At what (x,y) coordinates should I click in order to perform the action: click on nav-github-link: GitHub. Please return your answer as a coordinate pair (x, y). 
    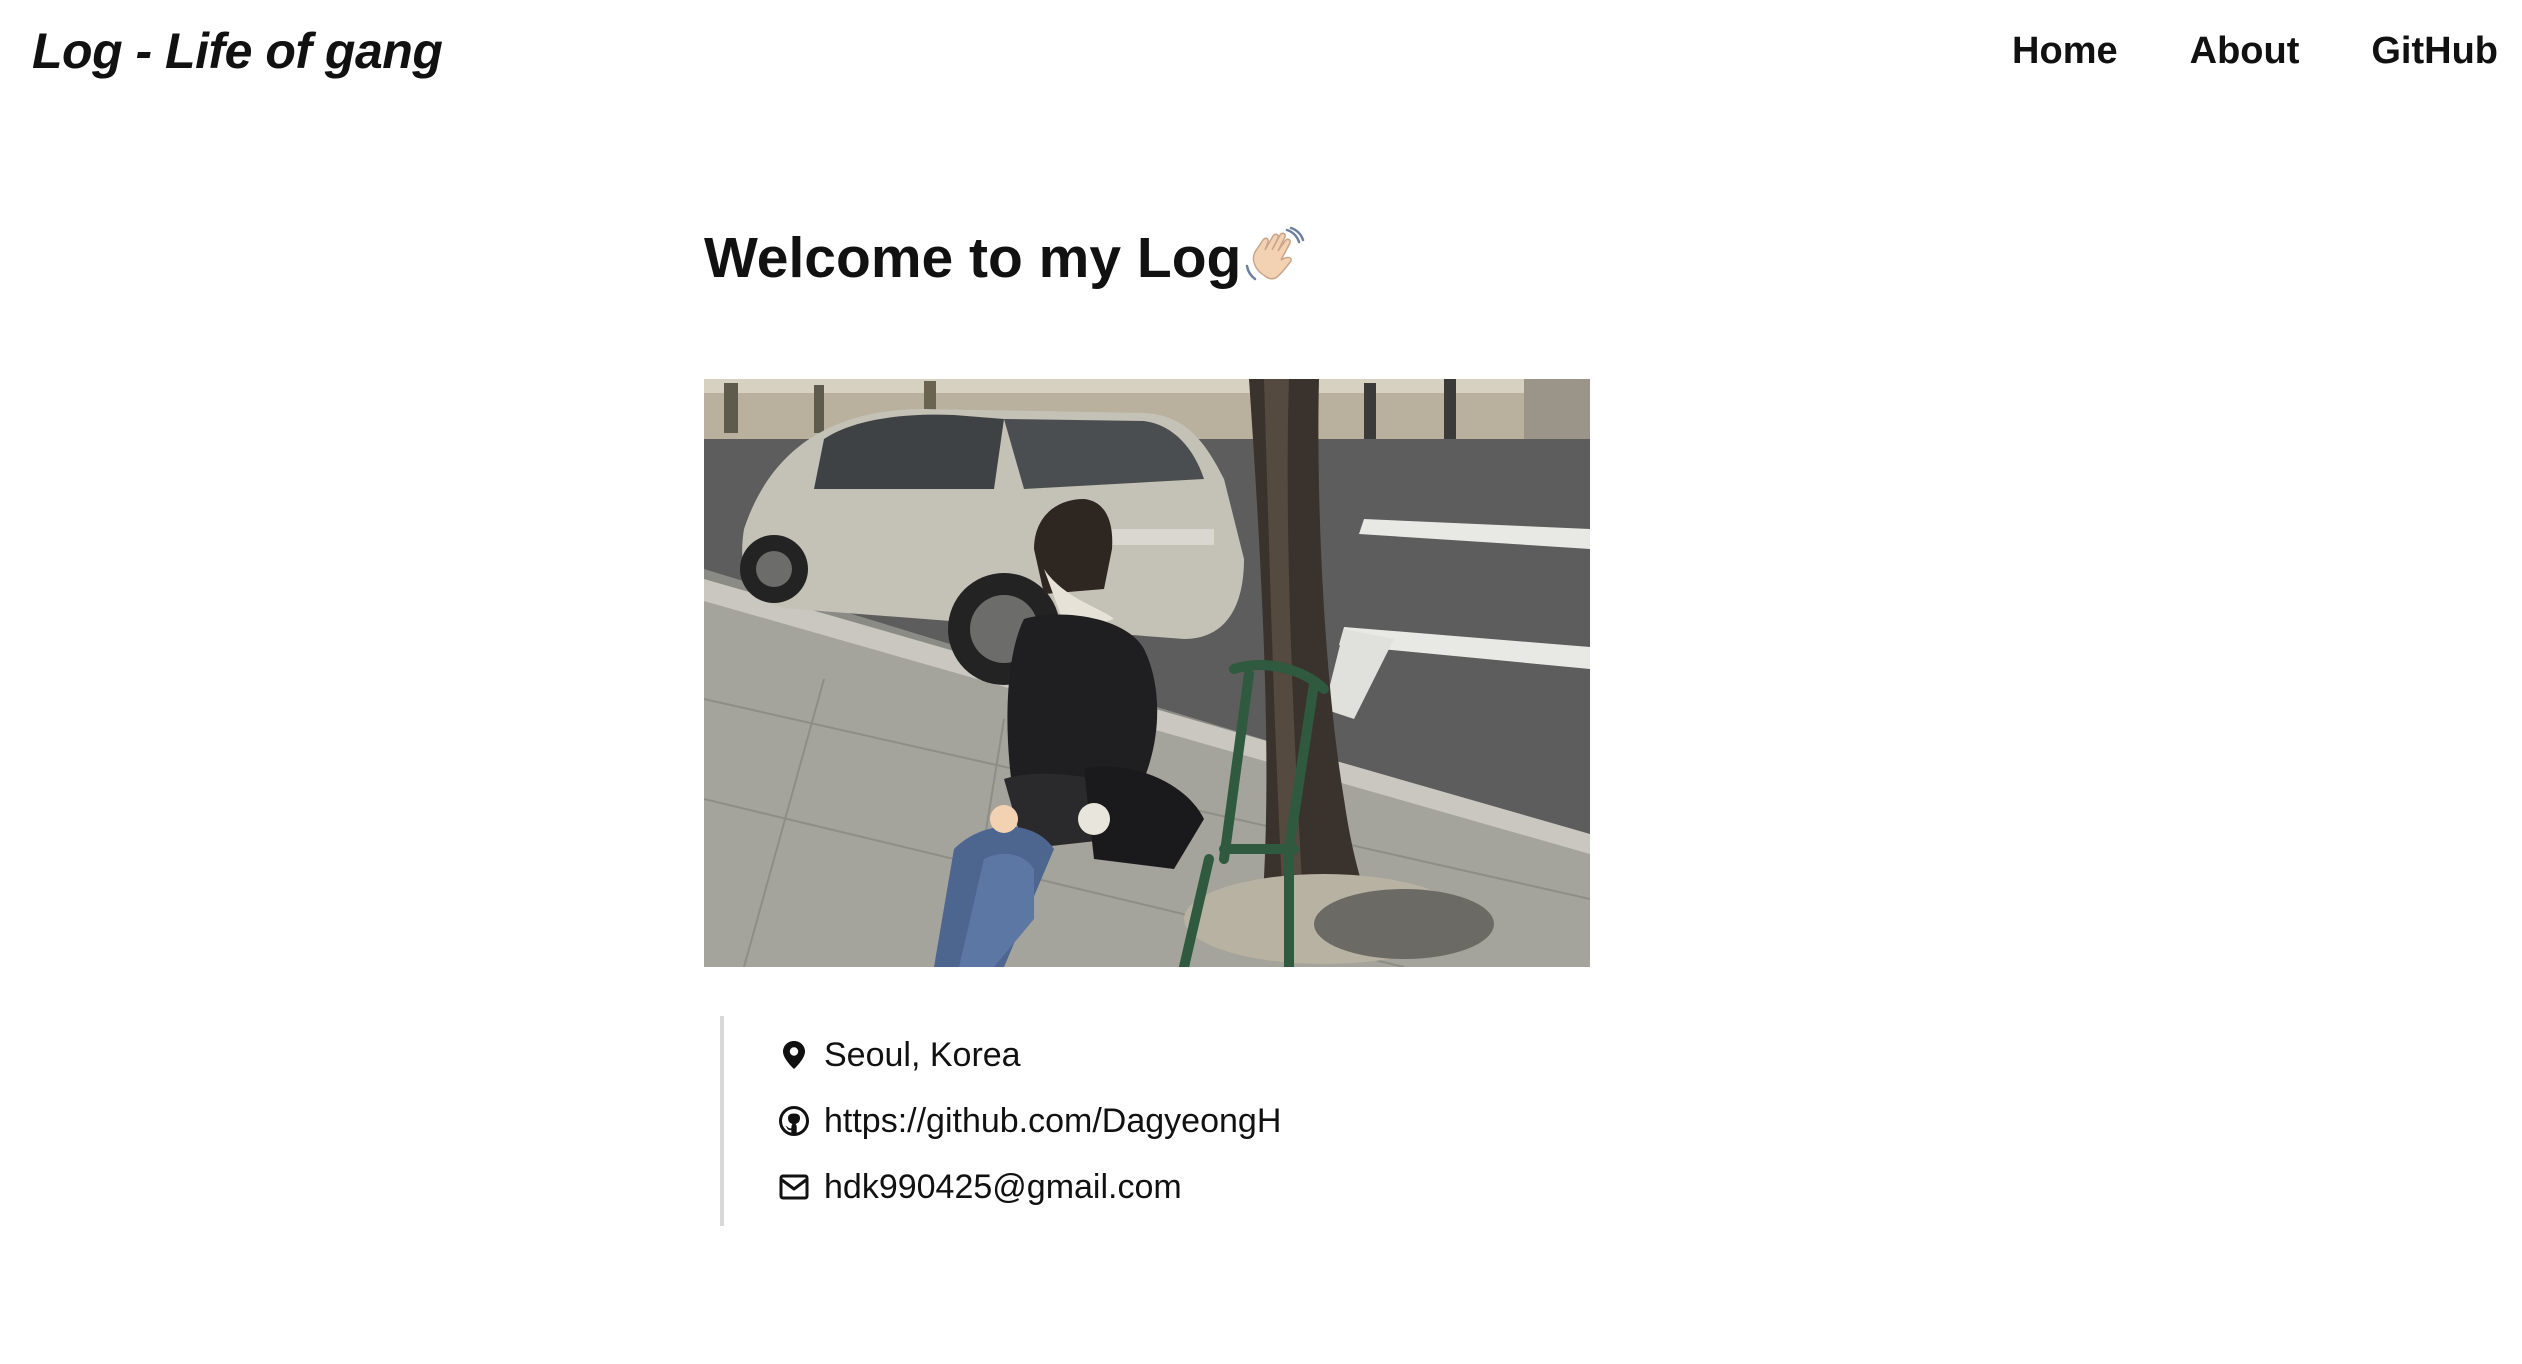
    Looking at the image, I should click on (2434, 51).